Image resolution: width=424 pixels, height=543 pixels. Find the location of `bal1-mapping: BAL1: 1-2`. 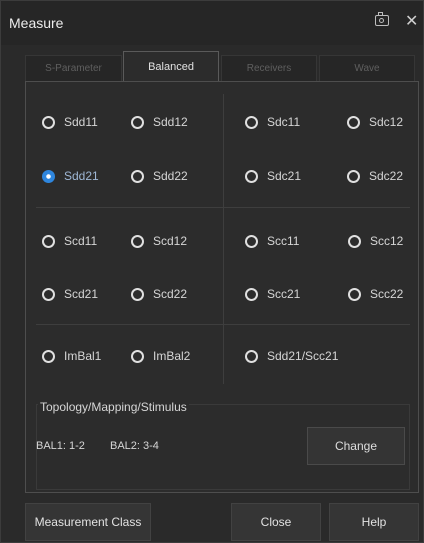

bal1-mapping: BAL1: 1-2 is located at coordinates (60, 446).